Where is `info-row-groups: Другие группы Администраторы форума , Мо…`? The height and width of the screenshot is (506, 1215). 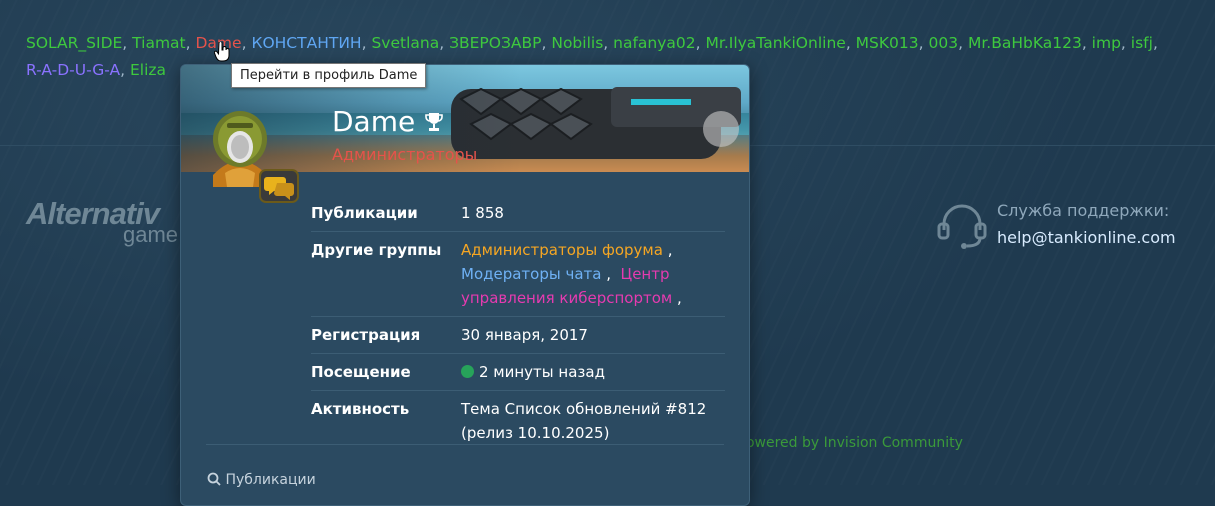
info-row-groups: Другие группы Администраторы форума , Мо… is located at coordinates (518, 274).